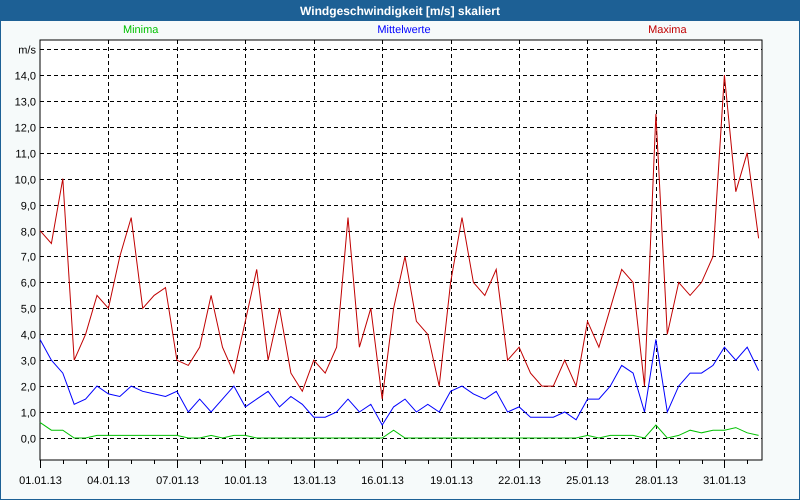  I want to click on y-tick-label: 10,0, so click(25, 180).